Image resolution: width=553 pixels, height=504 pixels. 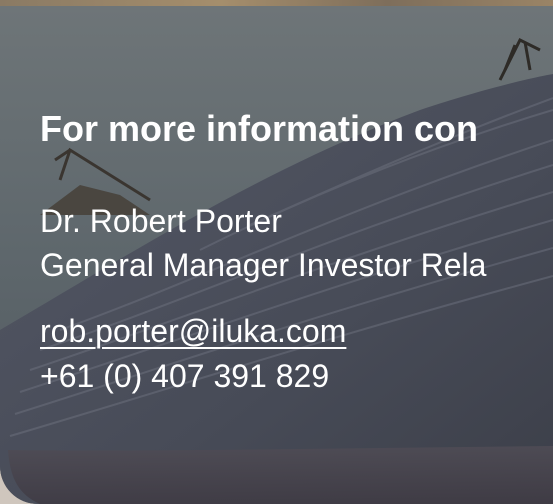 I want to click on section-heading: For more information con, so click(x=259, y=128).